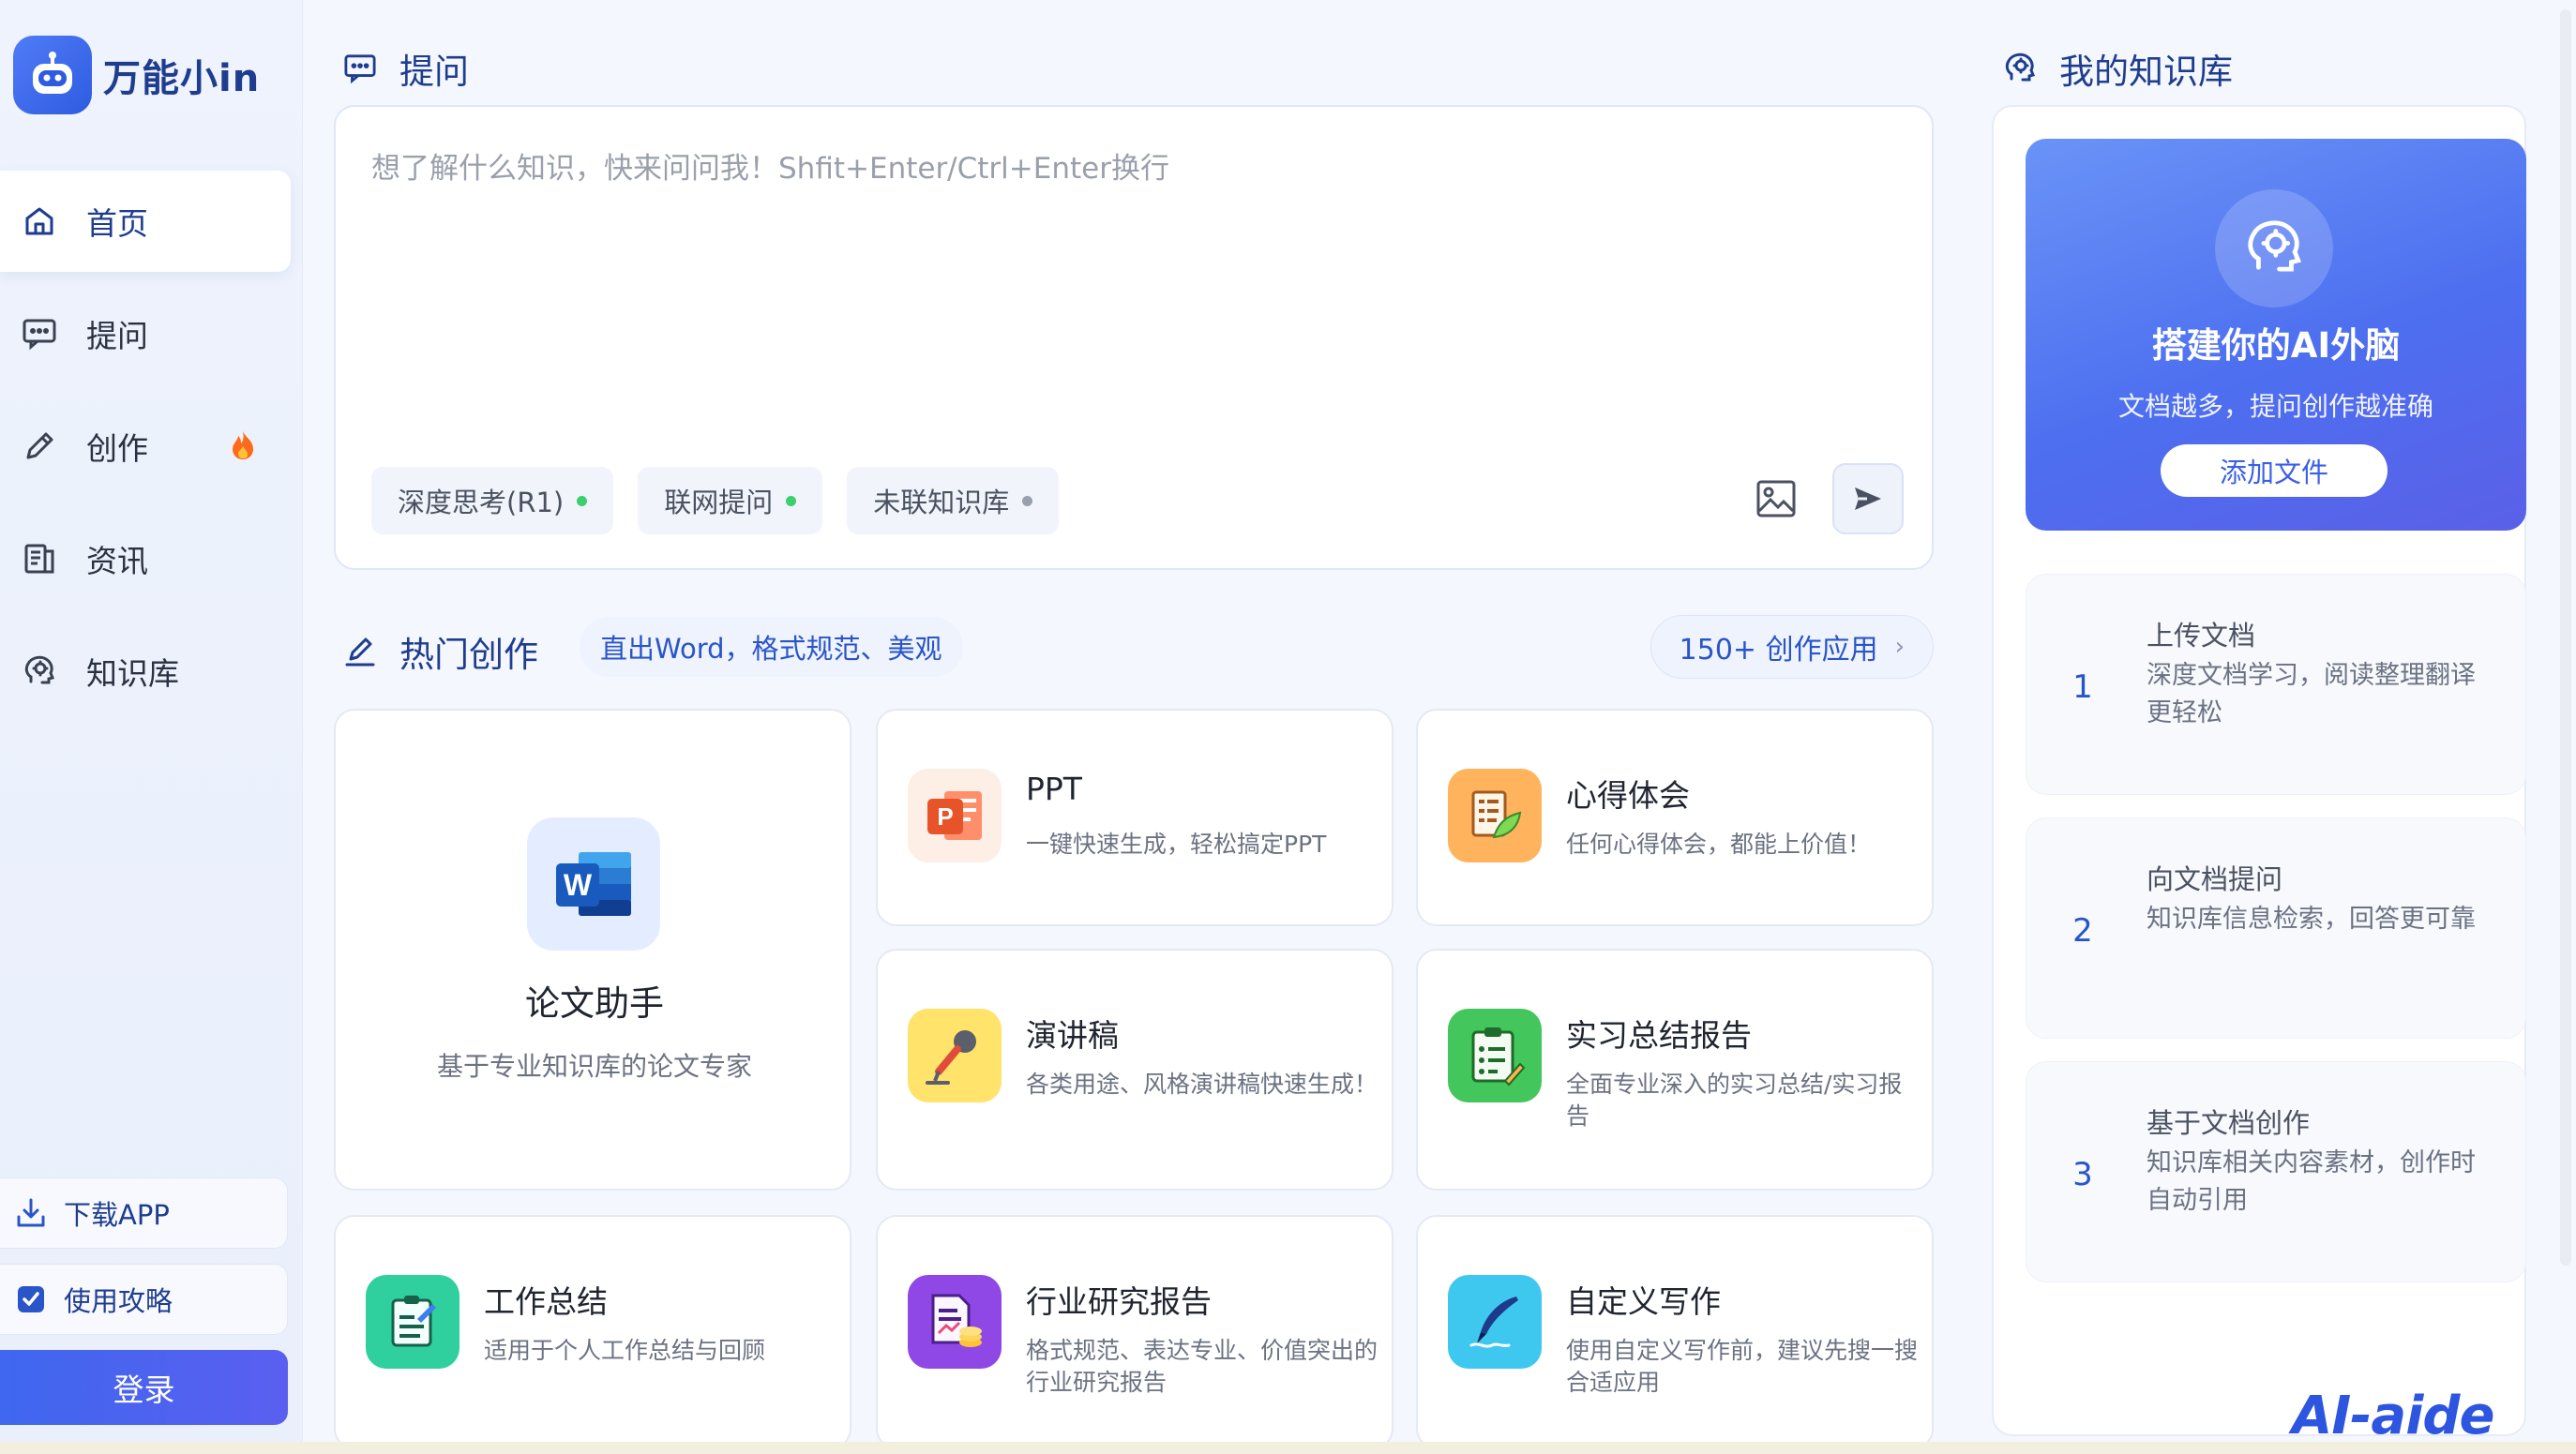 This screenshot has height=1454, width=2576. I want to click on svg-text: W, so click(578, 885).